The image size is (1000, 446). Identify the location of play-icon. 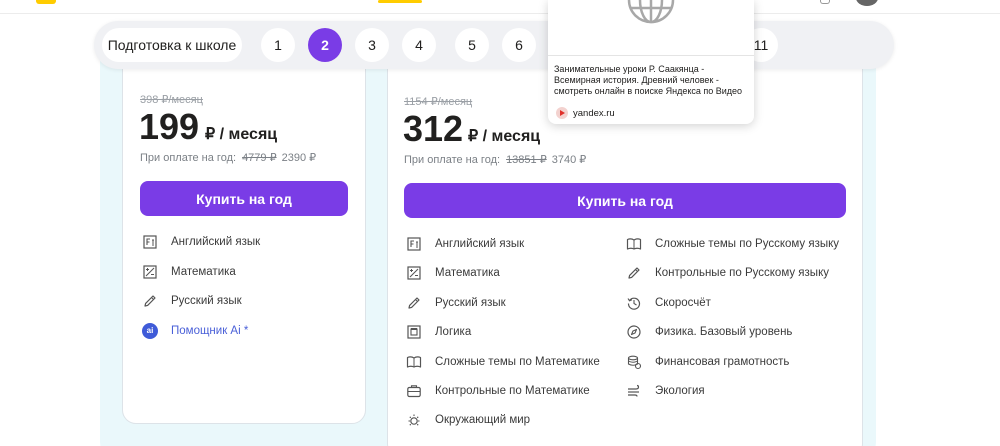
(562, 113).